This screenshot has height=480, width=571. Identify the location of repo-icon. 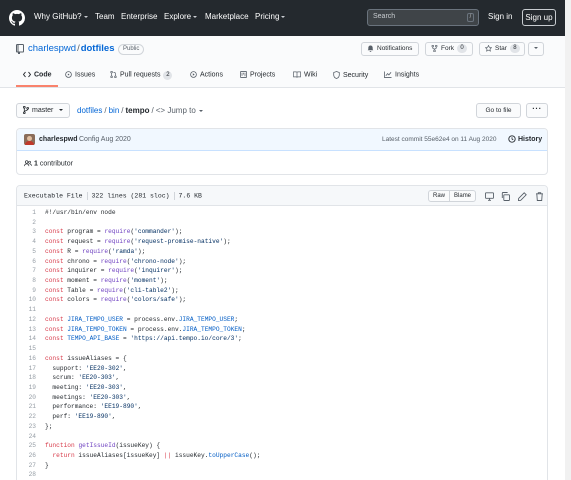
(20, 49).